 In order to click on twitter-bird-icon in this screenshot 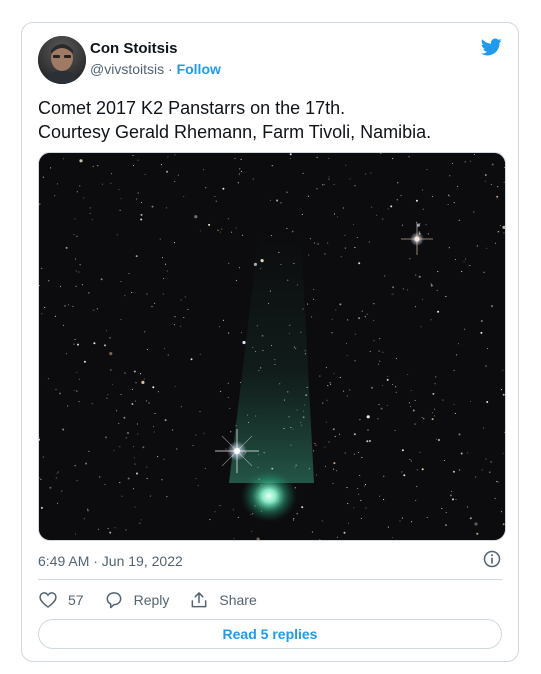, I will do `click(491, 47)`.